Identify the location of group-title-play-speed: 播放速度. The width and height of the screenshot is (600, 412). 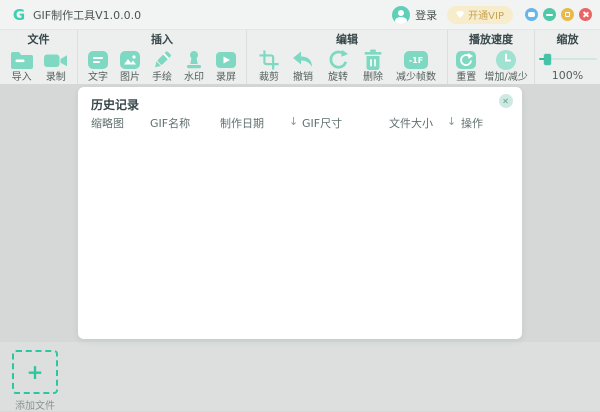
(491, 39).